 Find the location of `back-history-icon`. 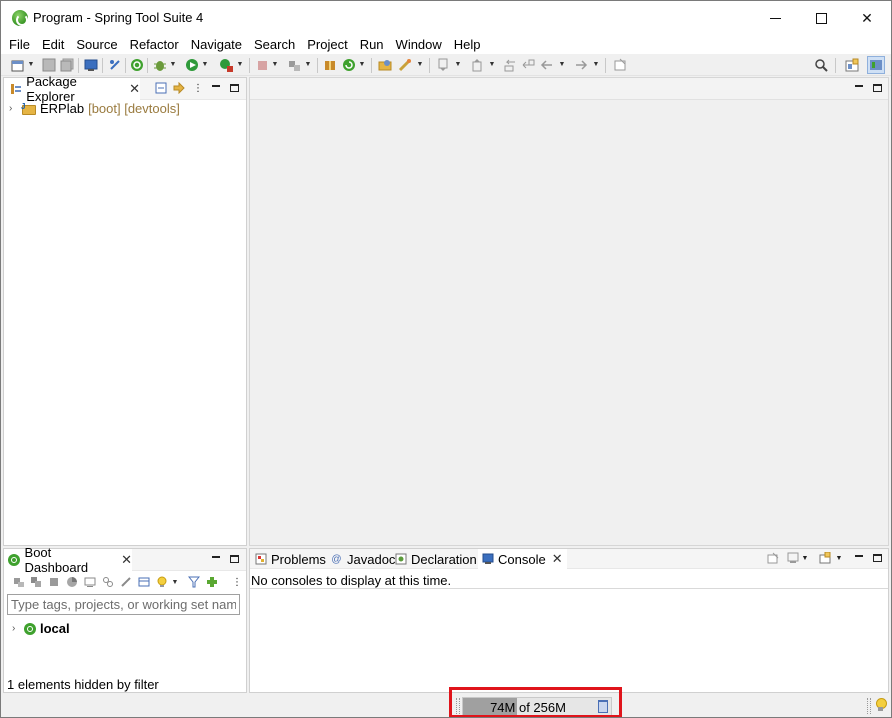

back-history-icon is located at coordinates (528, 65).